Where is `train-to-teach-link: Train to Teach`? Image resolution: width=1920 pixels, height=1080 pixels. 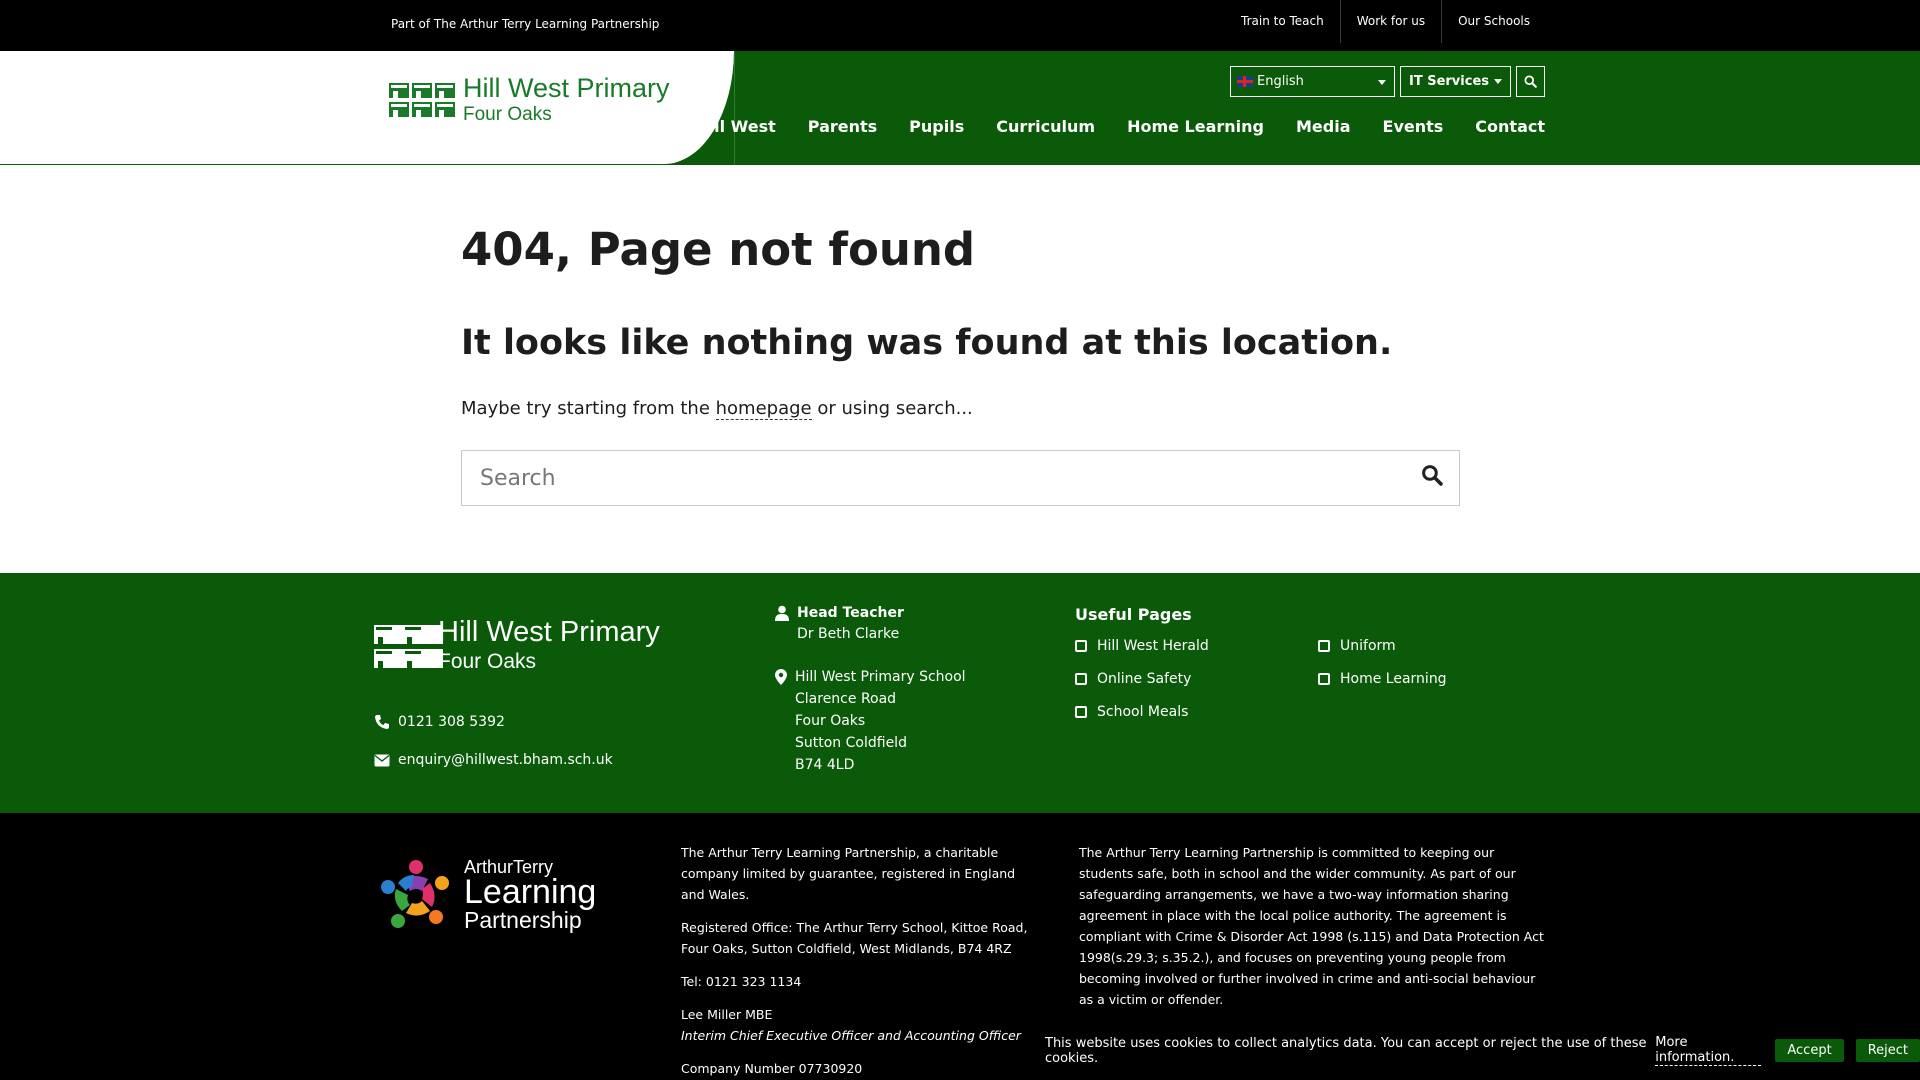
train-to-teach-link: Train to Teach is located at coordinates (1282, 21).